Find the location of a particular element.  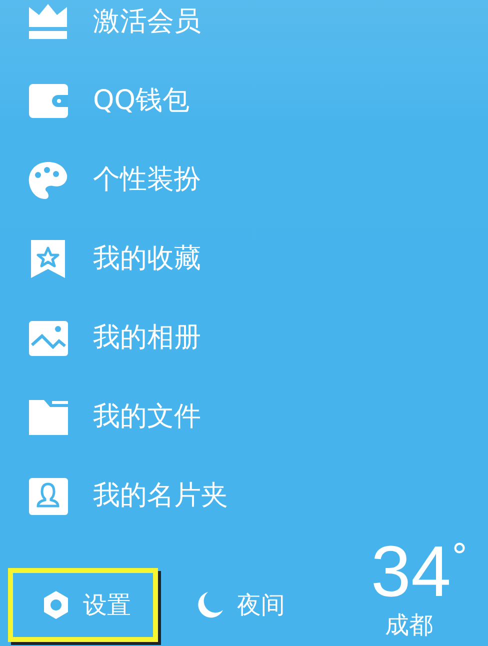

menu-item: 我的收藏 is located at coordinates (147, 259).